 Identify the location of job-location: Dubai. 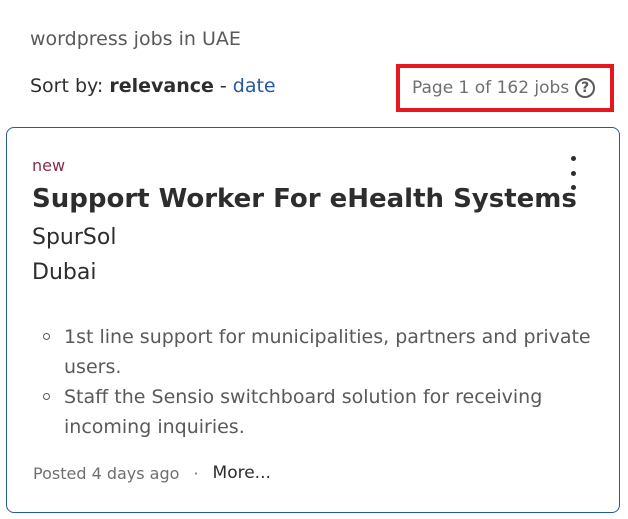
(64, 272).